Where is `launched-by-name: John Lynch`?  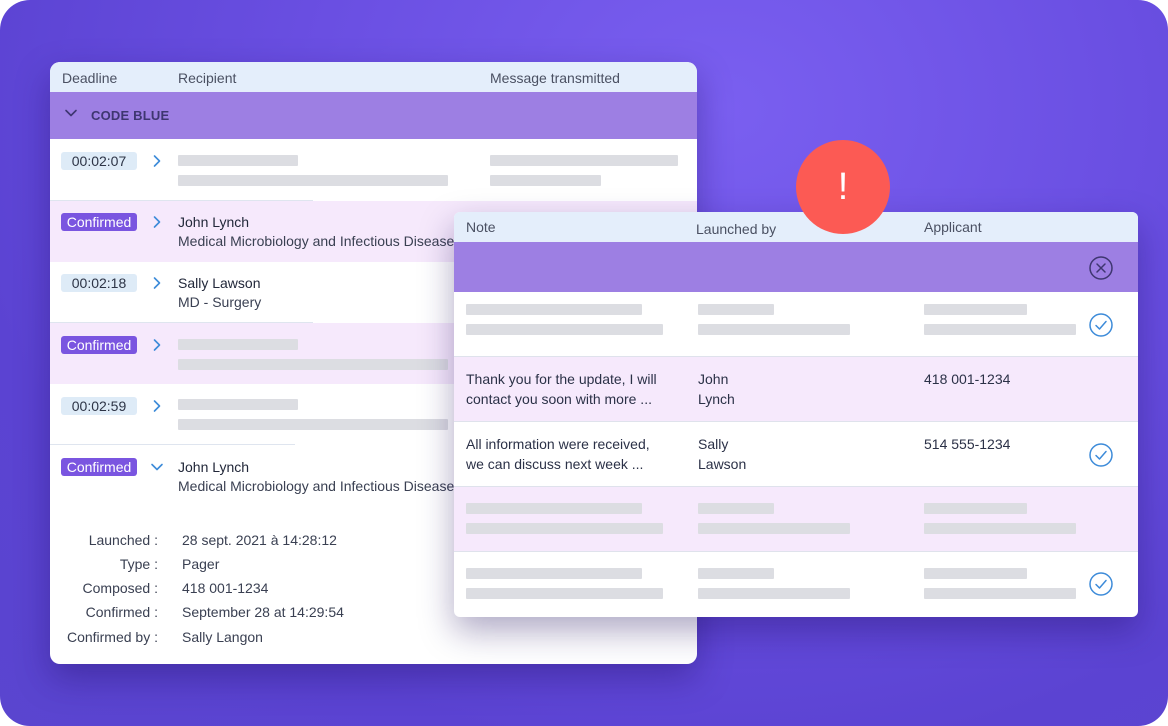 launched-by-name: John Lynch is located at coordinates (716, 389).